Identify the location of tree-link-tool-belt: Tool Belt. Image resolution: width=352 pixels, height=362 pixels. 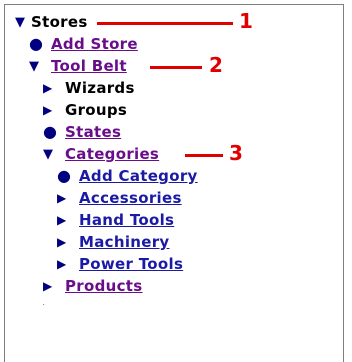
(89, 66).